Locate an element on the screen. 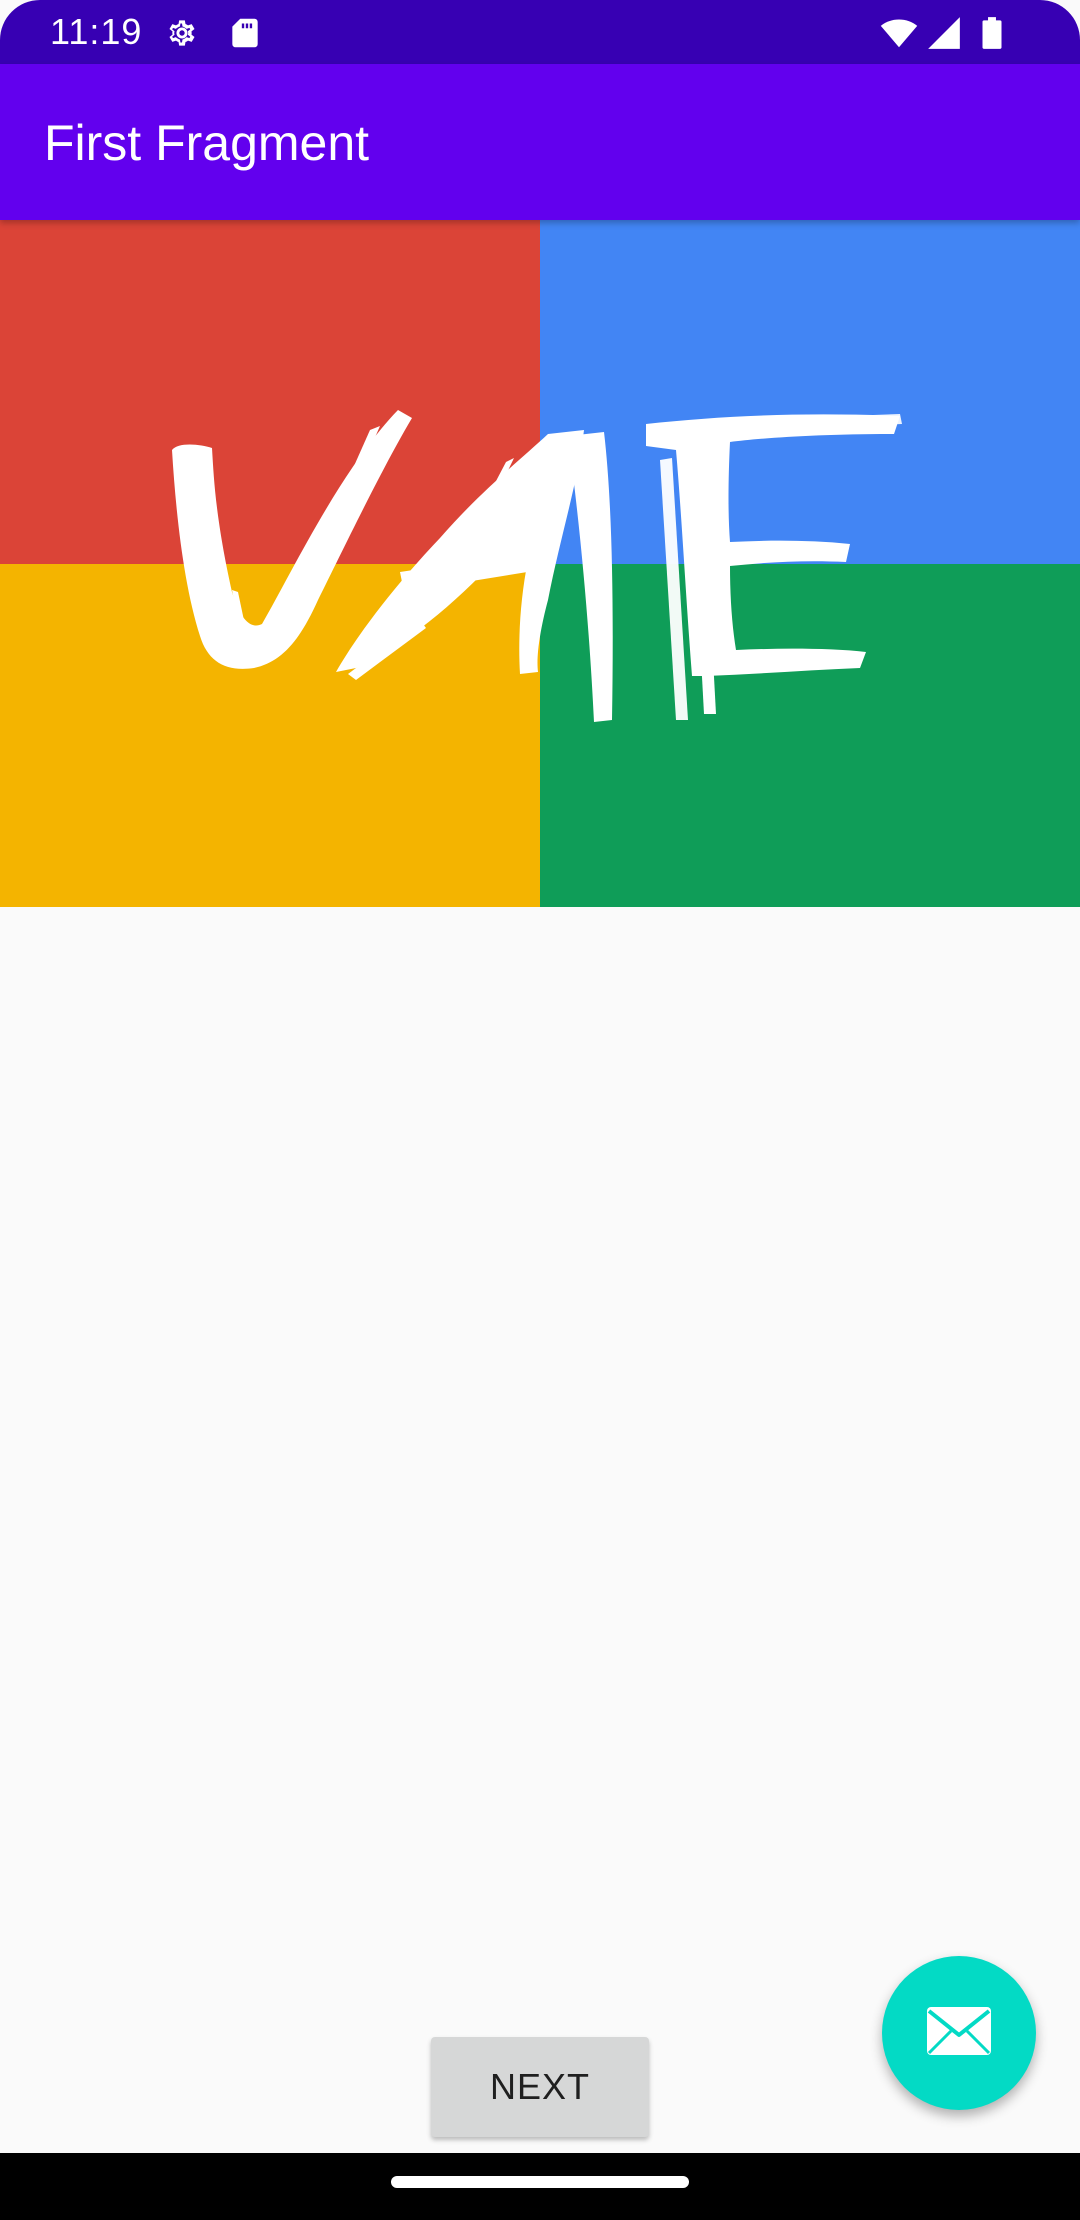 The width and height of the screenshot is (1080, 2220). logo-quadrant-green is located at coordinates (810, 735).